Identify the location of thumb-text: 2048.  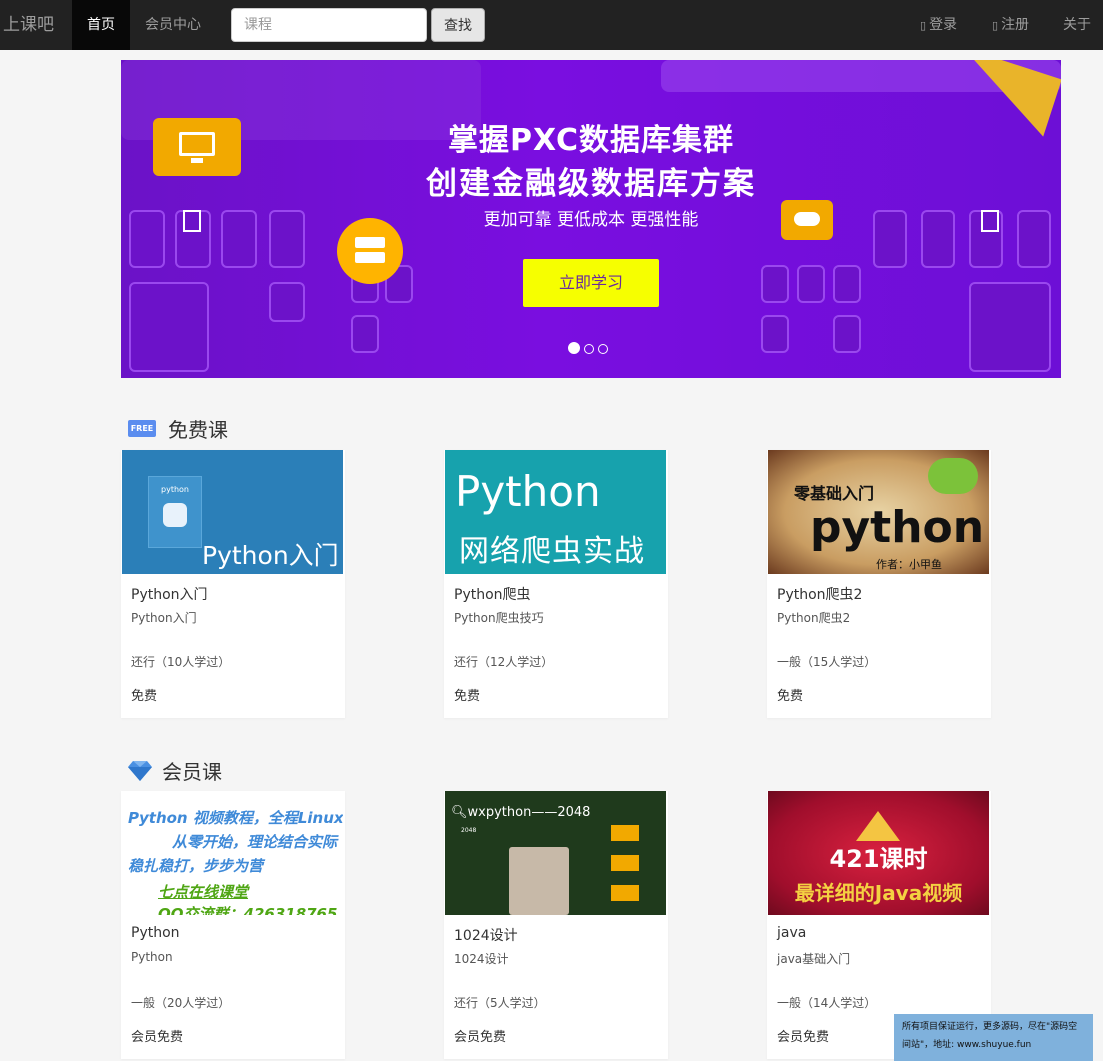
(469, 830).